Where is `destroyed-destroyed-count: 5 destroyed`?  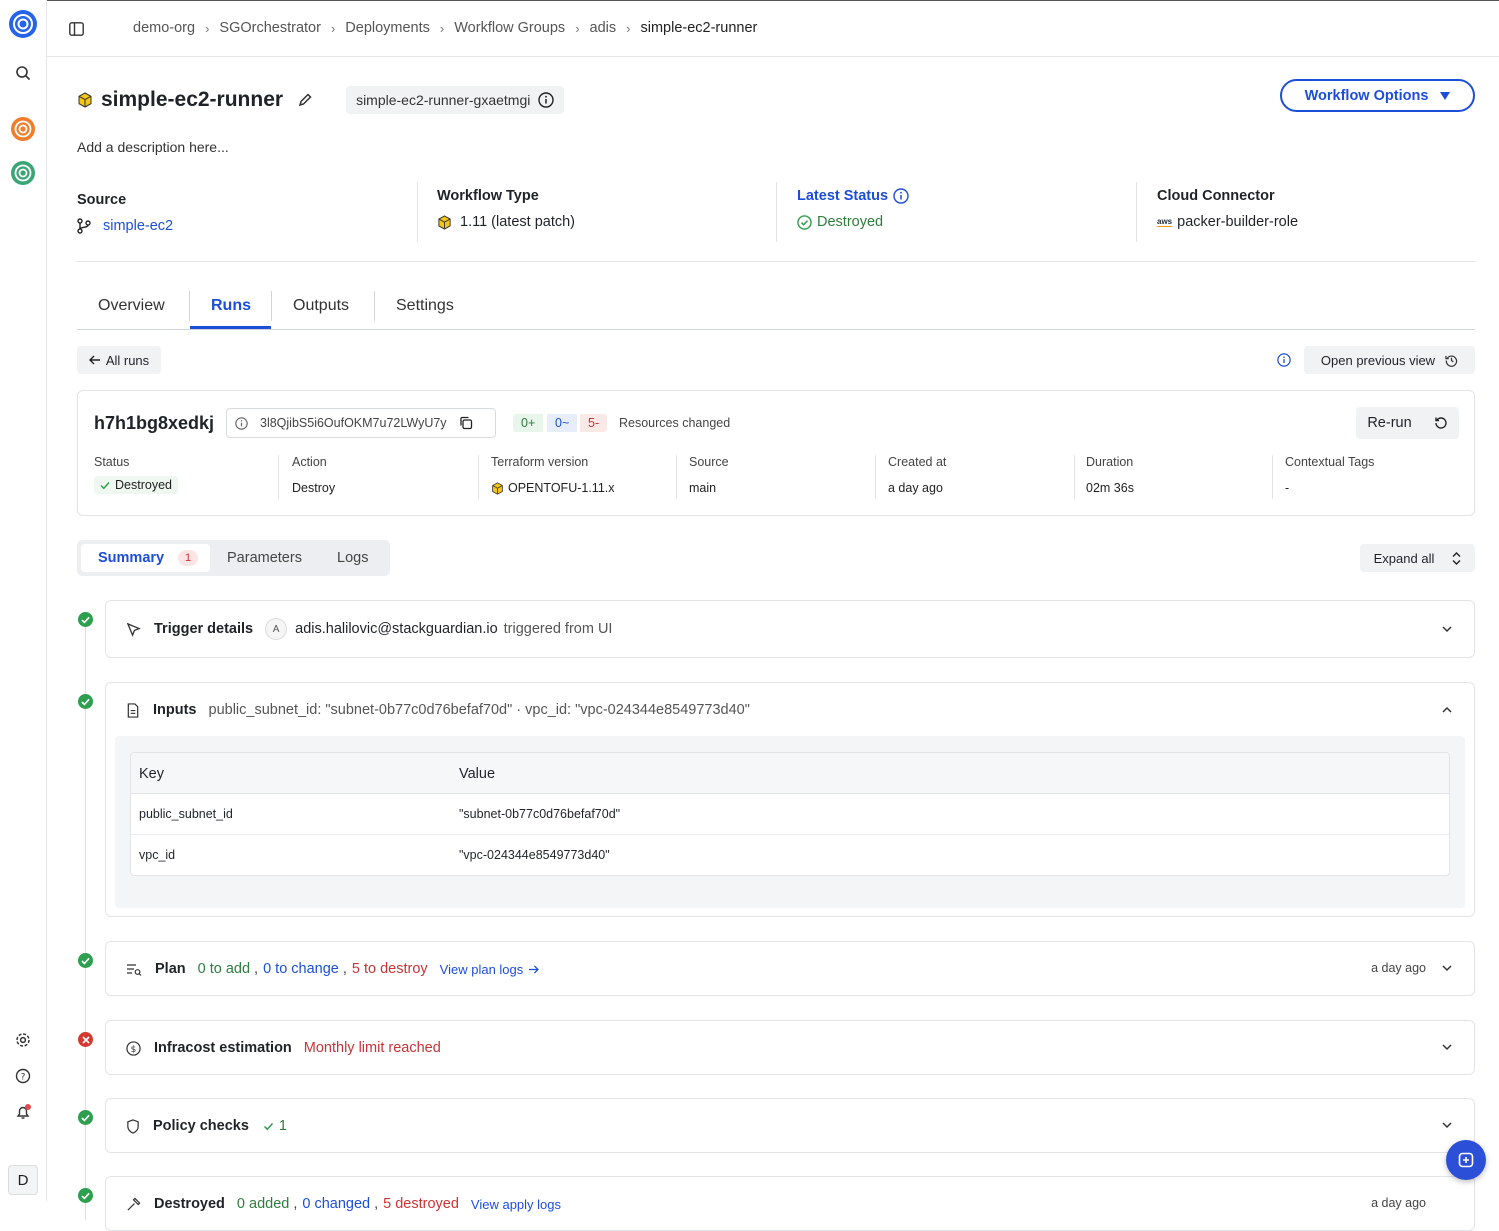
destroyed-destroyed-count: 5 destroyed is located at coordinates (421, 1204).